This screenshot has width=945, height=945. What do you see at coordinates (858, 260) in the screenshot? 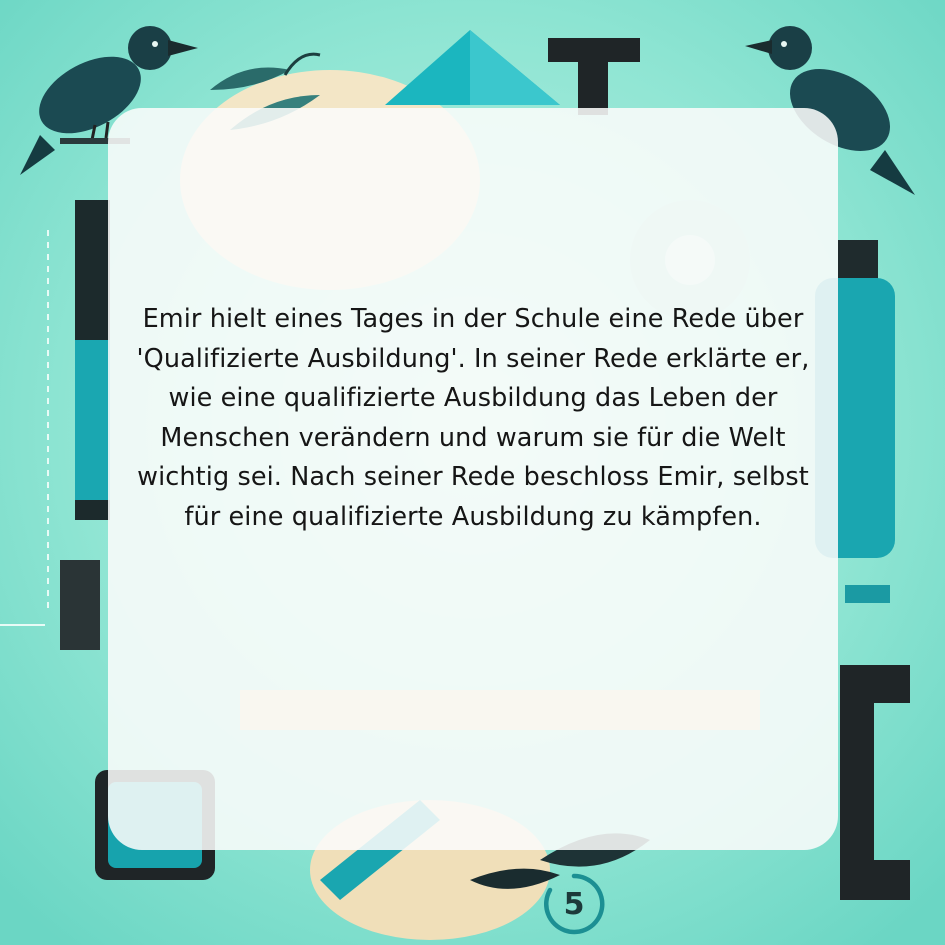
I see `bottle` at bounding box center [858, 260].